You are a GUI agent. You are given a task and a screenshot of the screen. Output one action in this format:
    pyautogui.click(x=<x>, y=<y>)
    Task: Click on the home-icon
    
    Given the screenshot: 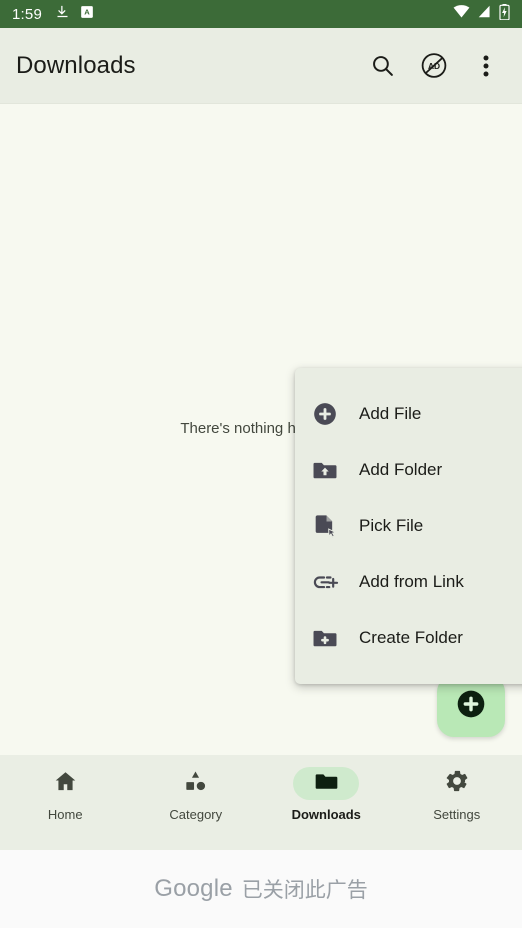 What is the action you would take?
    pyautogui.click(x=65, y=784)
    